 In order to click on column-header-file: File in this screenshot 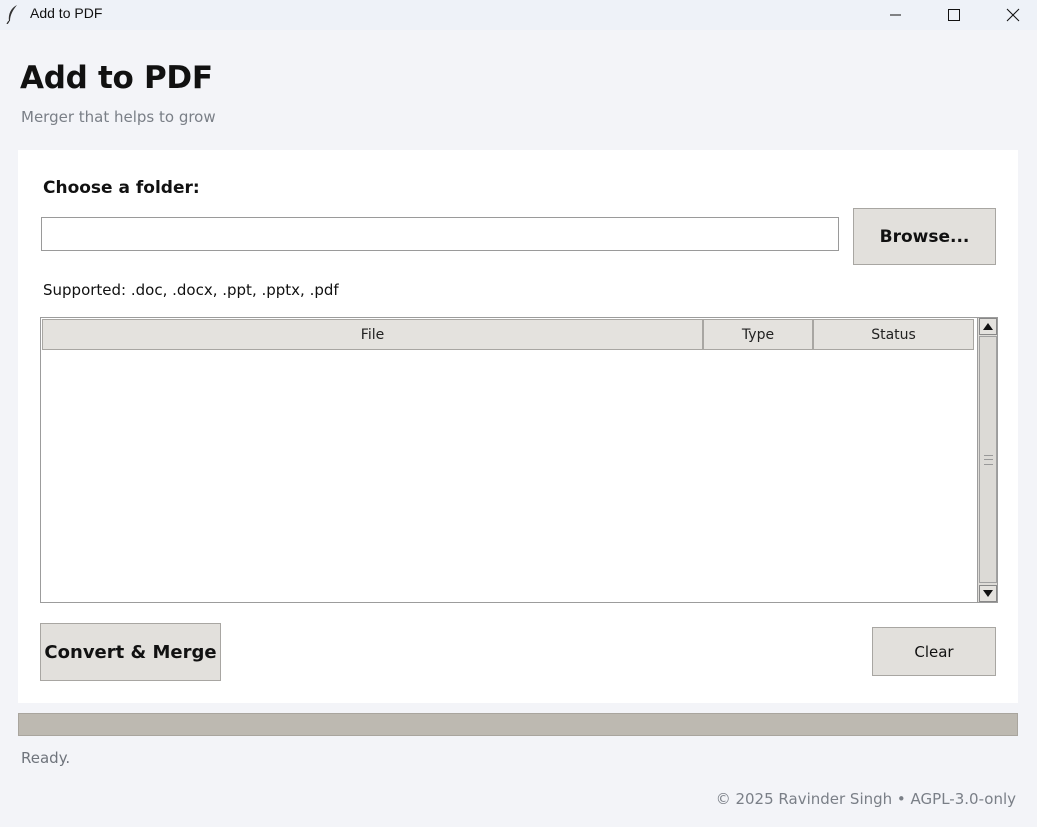, I will do `click(372, 334)`.